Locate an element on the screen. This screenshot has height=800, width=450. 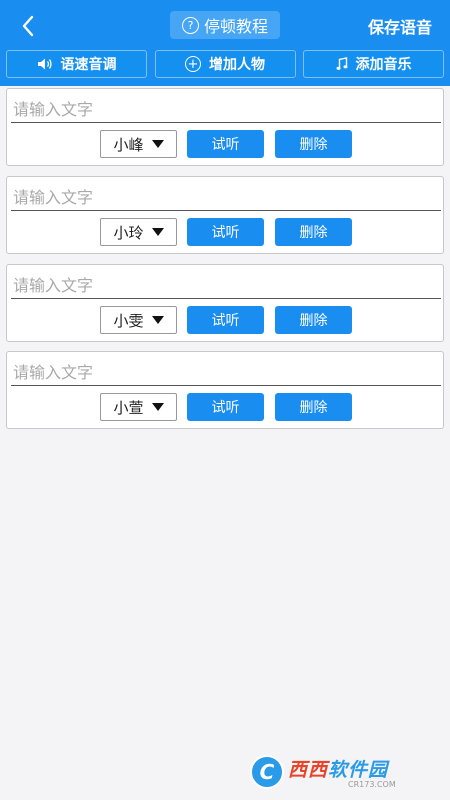
add-music-button: 添加音乐 is located at coordinates (373, 64).